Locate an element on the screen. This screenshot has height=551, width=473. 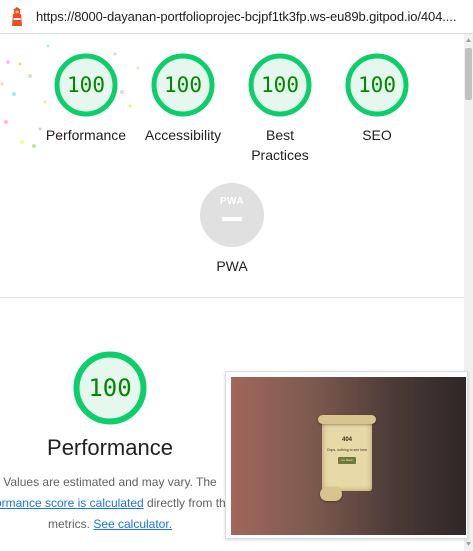
pwa-badge-icon: PWA is located at coordinates (232, 215).